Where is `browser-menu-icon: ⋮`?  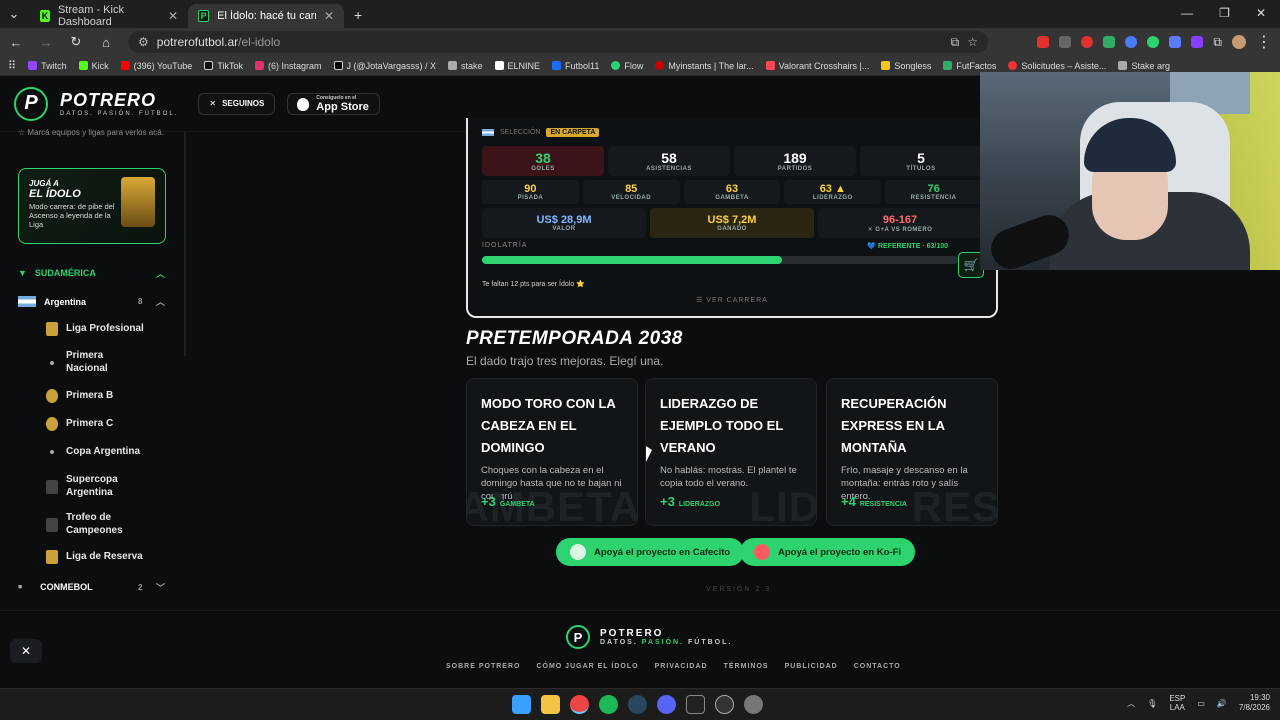 browser-menu-icon: ⋮ is located at coordinates (1264, 42).